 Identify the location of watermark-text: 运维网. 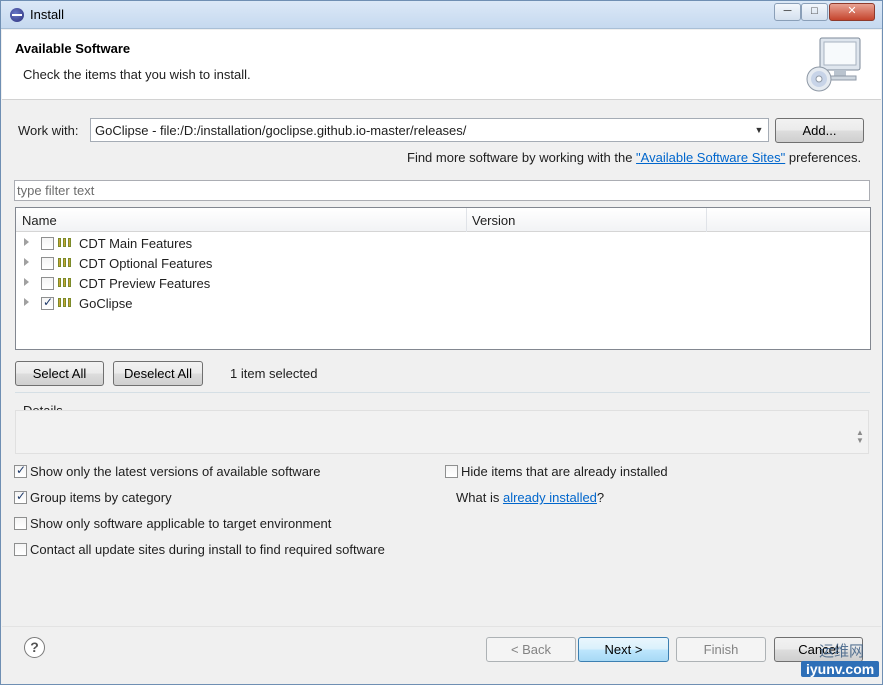
(842, 651).